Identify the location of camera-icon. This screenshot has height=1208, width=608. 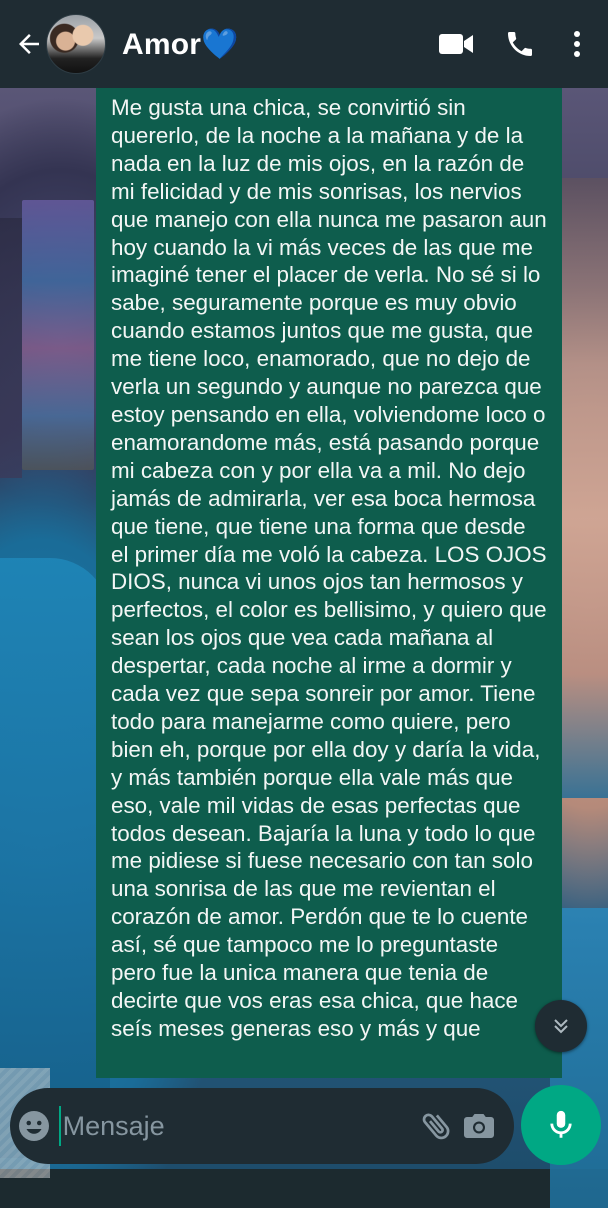
(479, 1126).